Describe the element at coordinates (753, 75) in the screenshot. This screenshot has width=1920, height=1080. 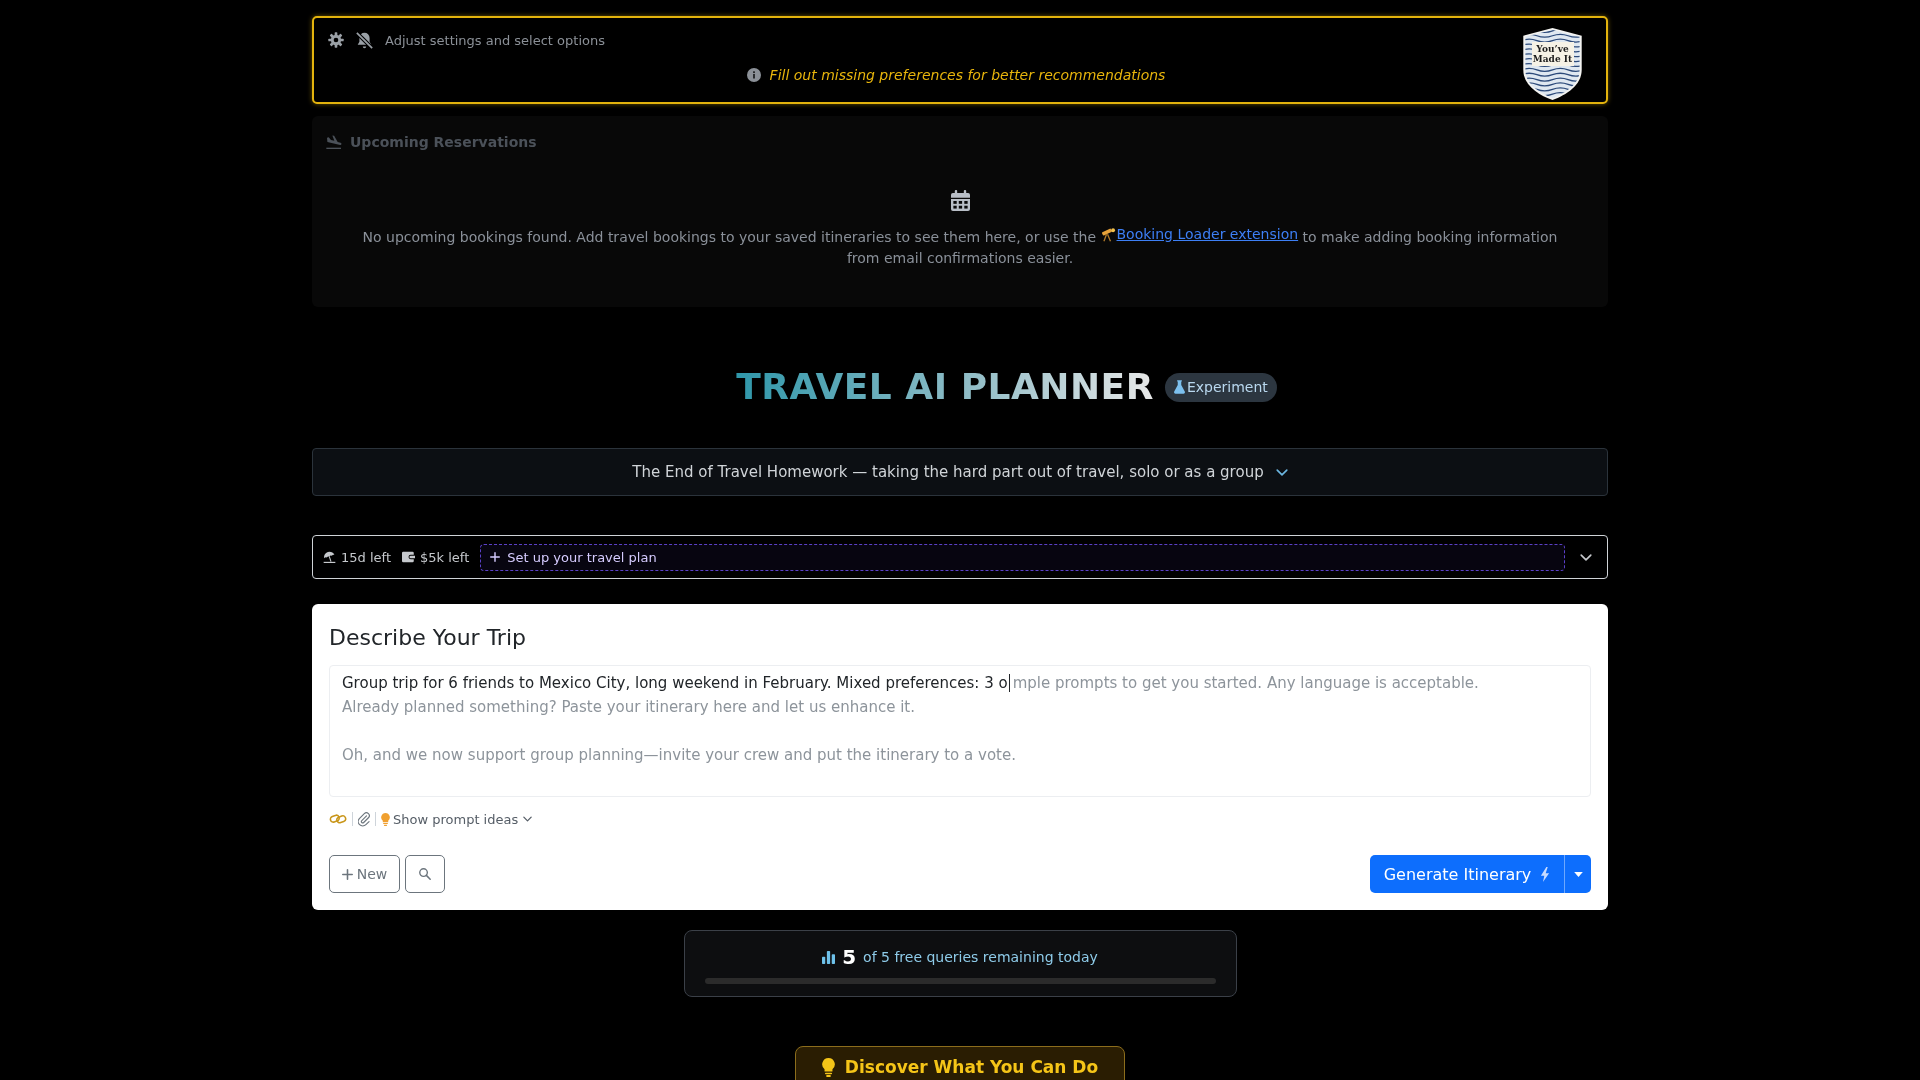
I see `info-icon` at that location.